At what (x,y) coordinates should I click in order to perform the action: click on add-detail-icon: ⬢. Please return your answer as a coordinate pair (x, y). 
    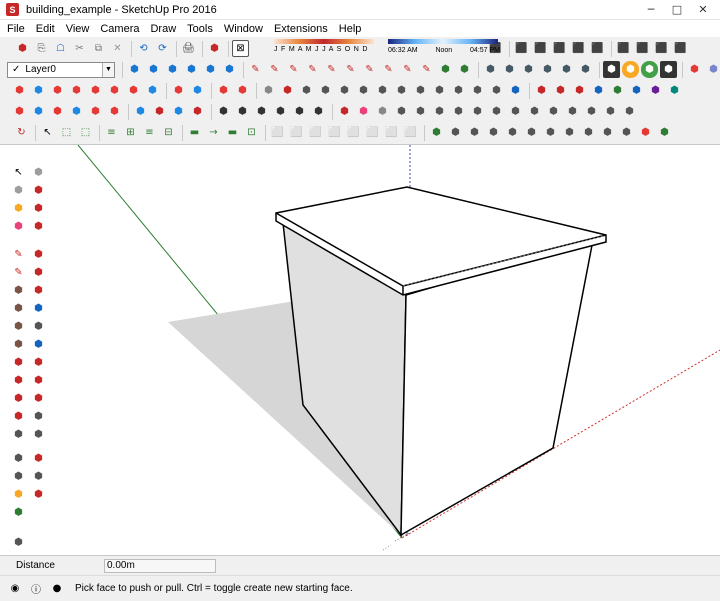
    Looking at the image, I should click on (229, 69).